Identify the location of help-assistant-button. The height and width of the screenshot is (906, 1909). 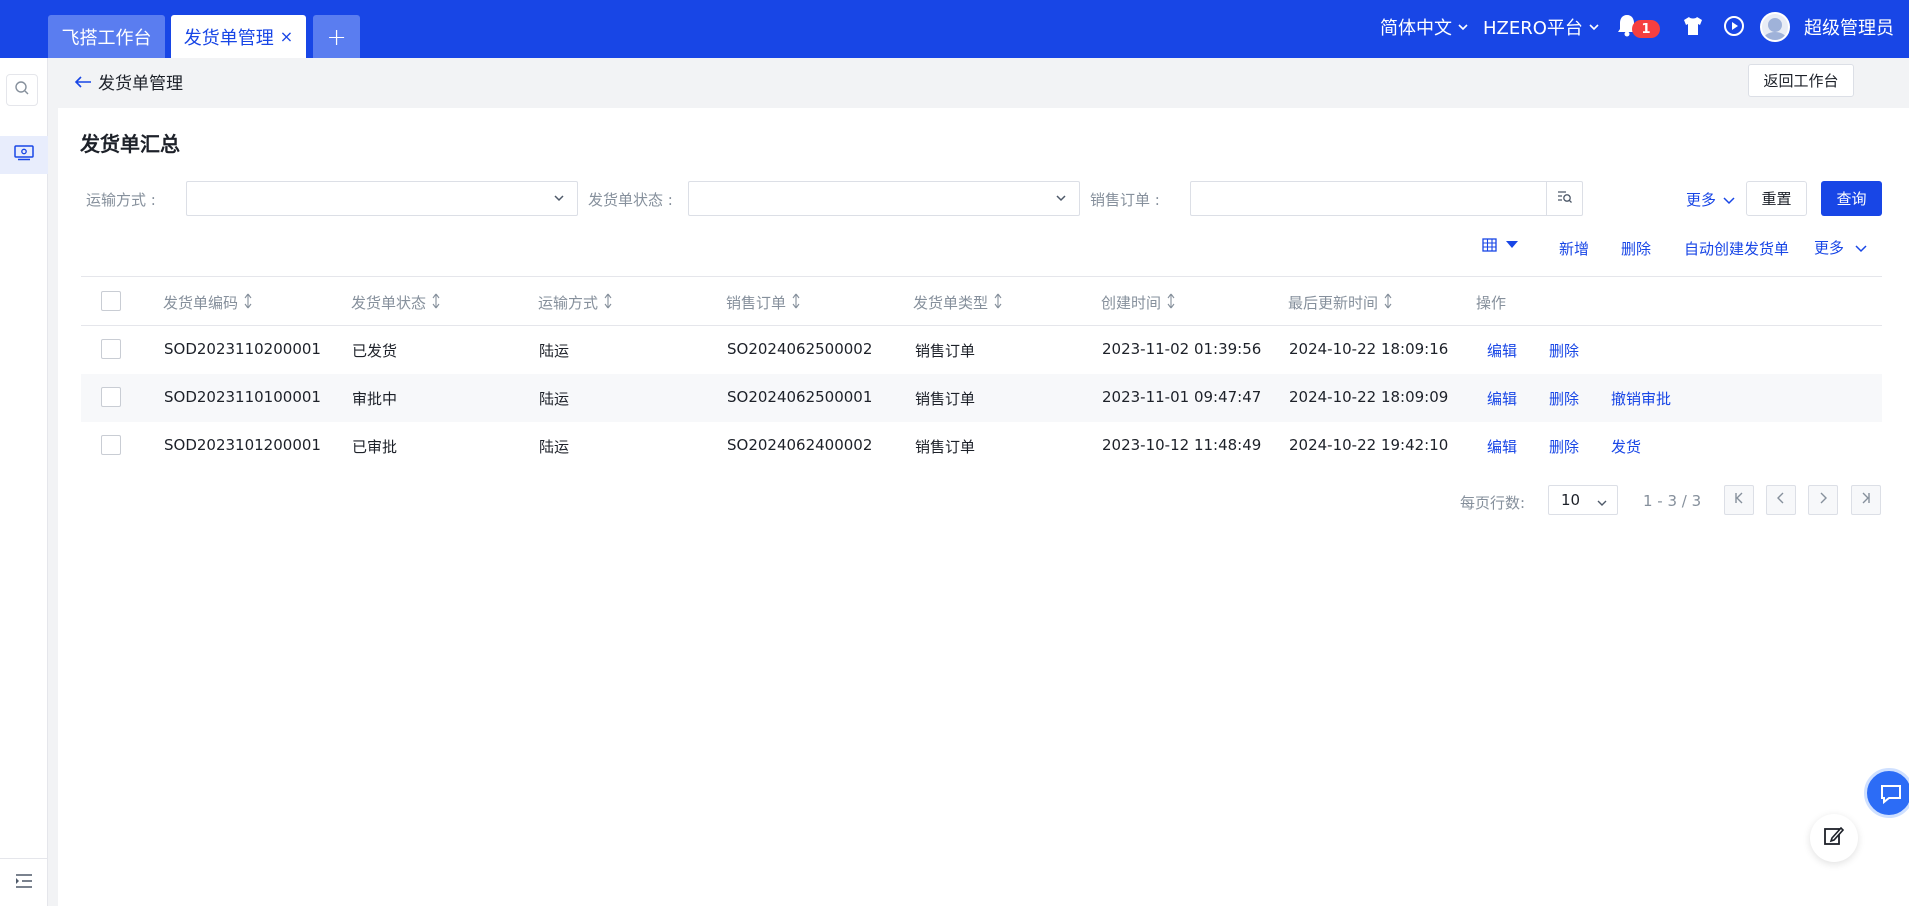
(1886, 793).